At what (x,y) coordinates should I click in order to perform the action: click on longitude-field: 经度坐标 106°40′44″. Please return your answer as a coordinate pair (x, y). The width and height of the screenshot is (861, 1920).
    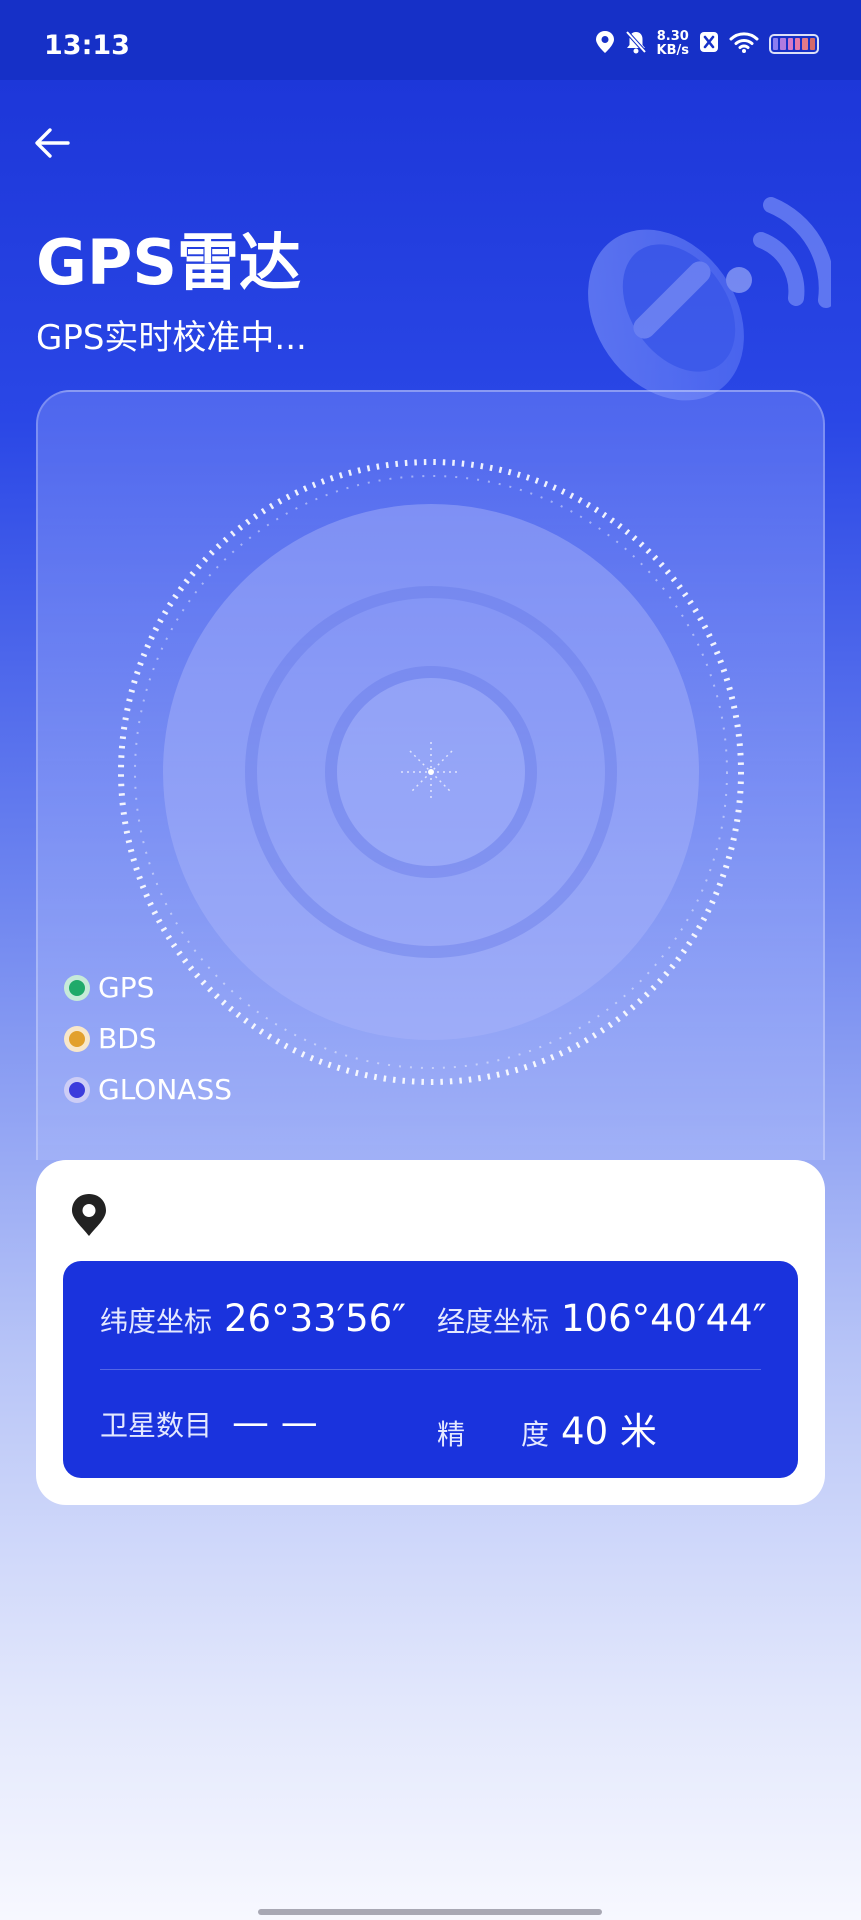
    Looking at the image, I should click on (602, 1318).